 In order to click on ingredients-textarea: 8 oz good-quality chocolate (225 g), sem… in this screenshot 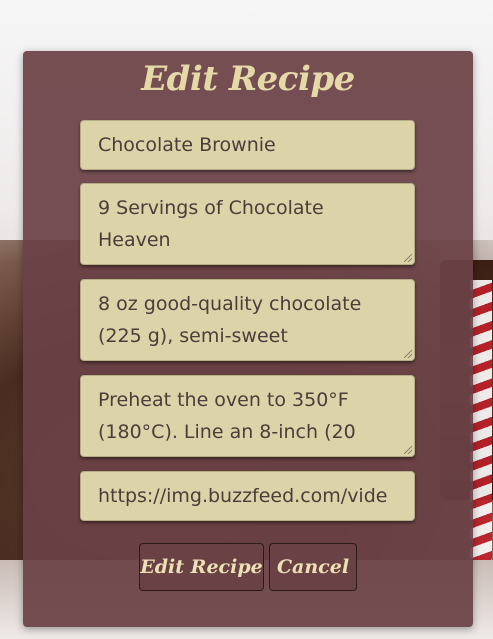, I will do `click(247, 320)`.